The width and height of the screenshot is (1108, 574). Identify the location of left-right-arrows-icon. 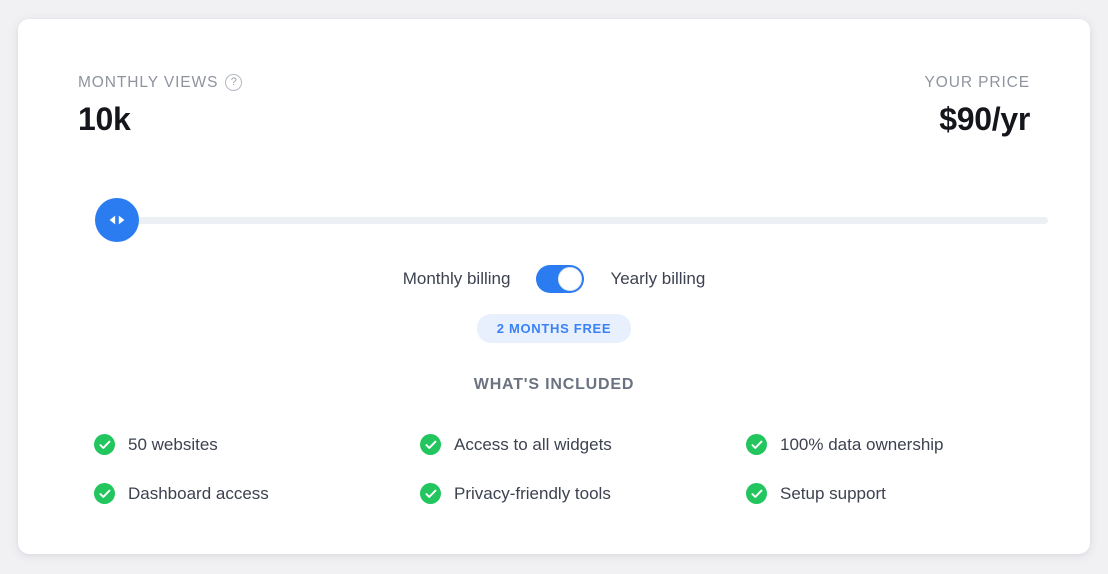
(117, 220).